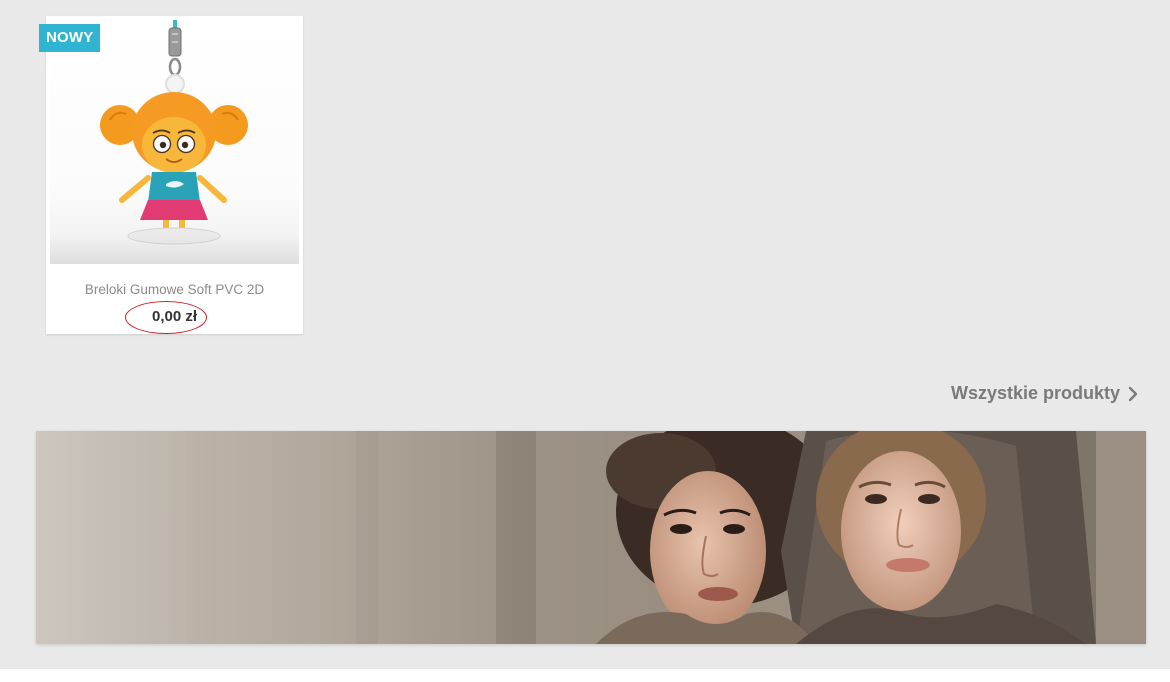 This screenshot has height=682, width=1170. Describe the element at coordinates (1035, 393) in the screenshot. I see `all-products-label: Wszystkie produkty` at that location.